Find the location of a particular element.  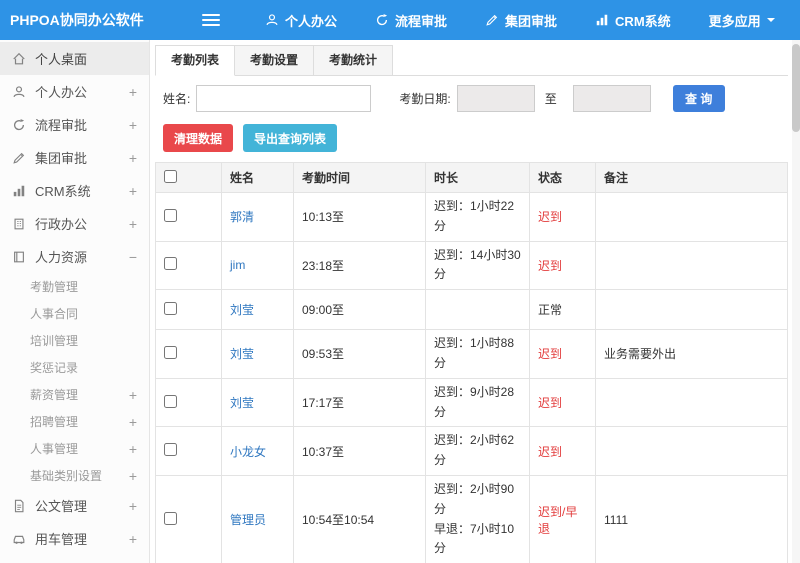

duration-line: 迟到：2小时62分 is located at coordinates (474, 450).